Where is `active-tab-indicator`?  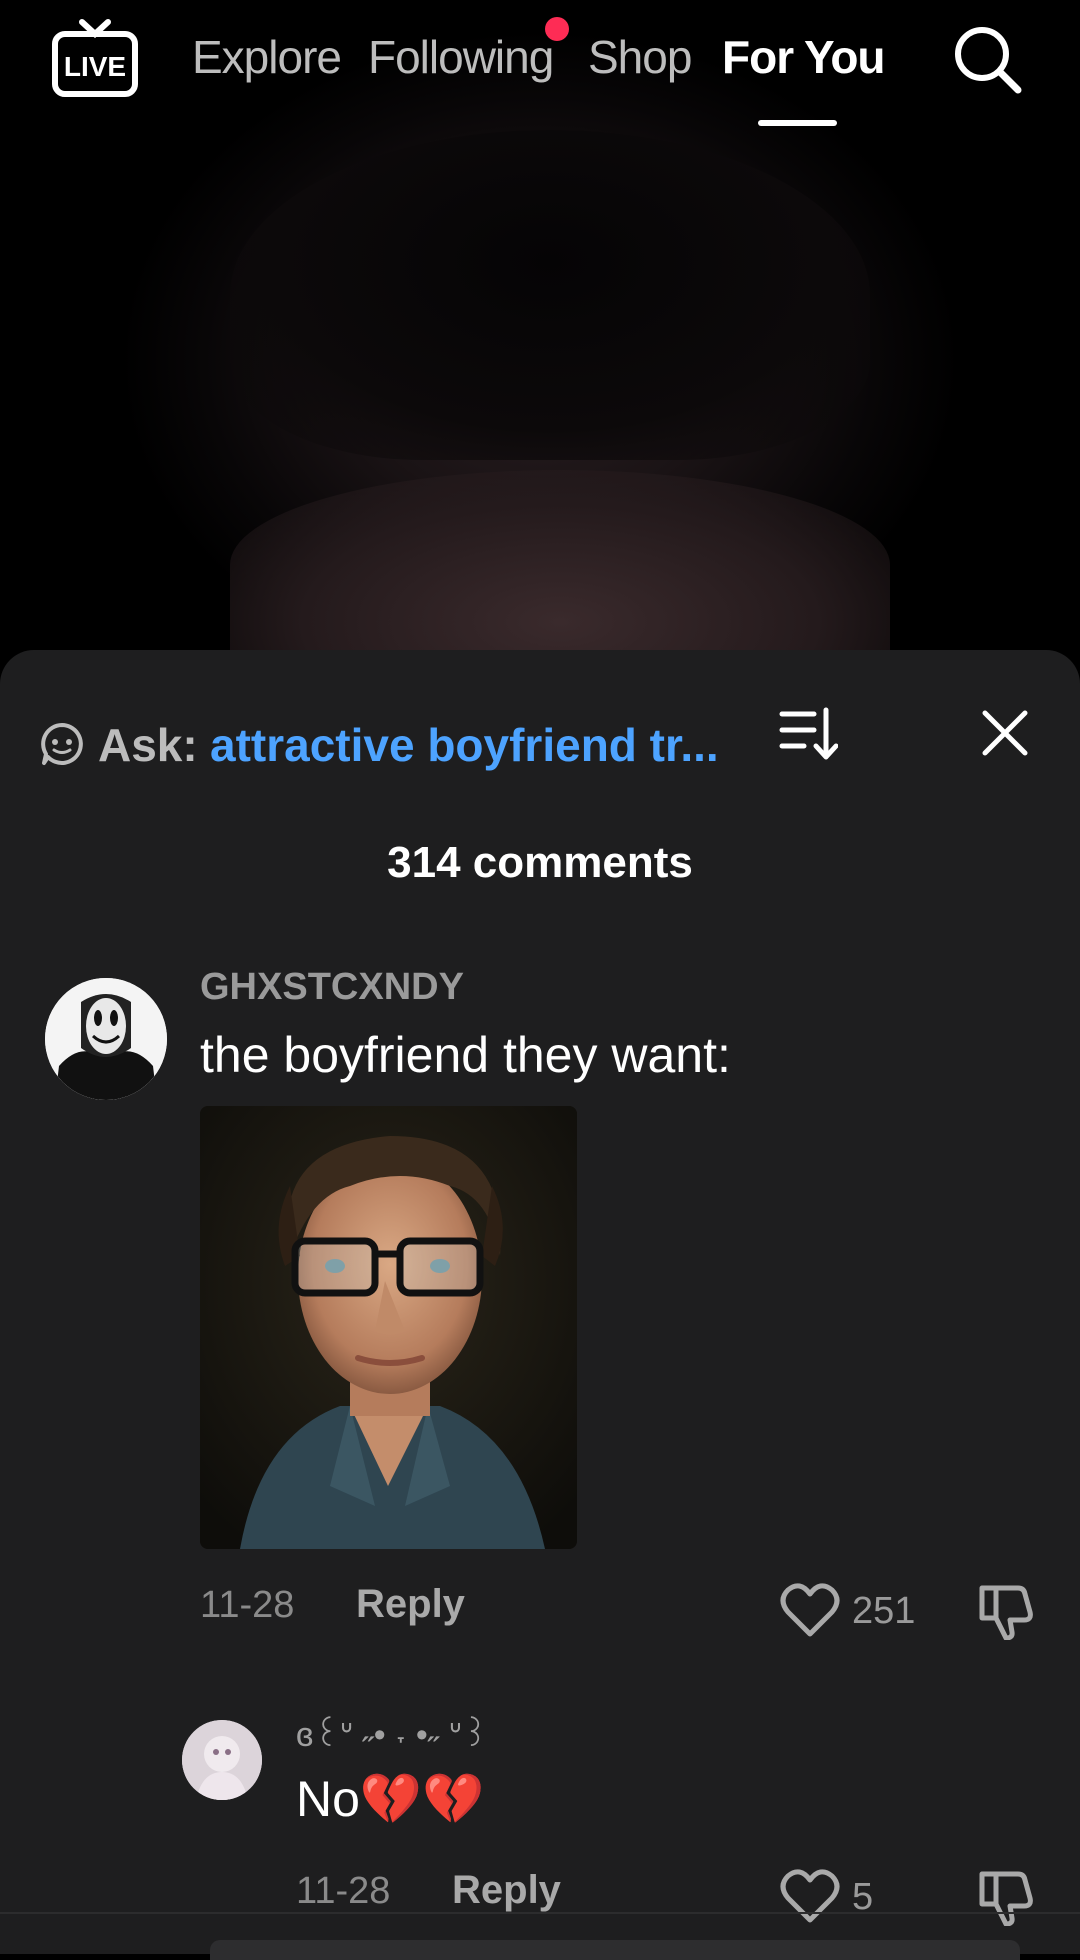
active-tab-indicator is located at coordinates (797, 123).